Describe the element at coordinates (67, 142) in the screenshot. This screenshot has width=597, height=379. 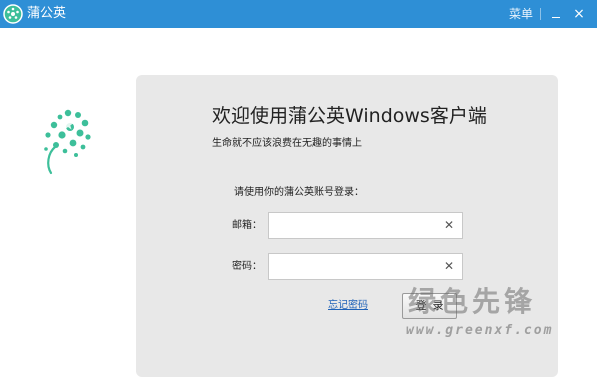
I see `dandelion-logo-icon` at that location.